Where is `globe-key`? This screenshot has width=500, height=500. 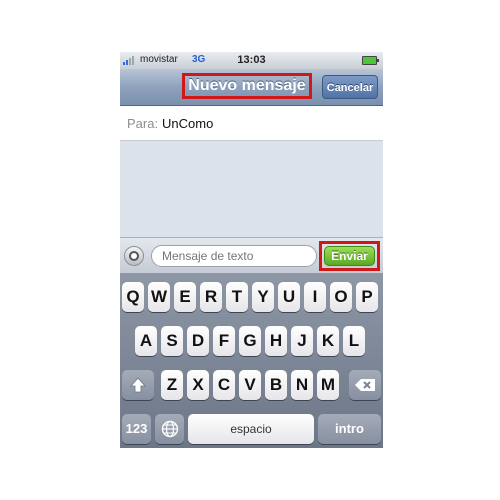 globe-key is located at coordinates (169, 429).